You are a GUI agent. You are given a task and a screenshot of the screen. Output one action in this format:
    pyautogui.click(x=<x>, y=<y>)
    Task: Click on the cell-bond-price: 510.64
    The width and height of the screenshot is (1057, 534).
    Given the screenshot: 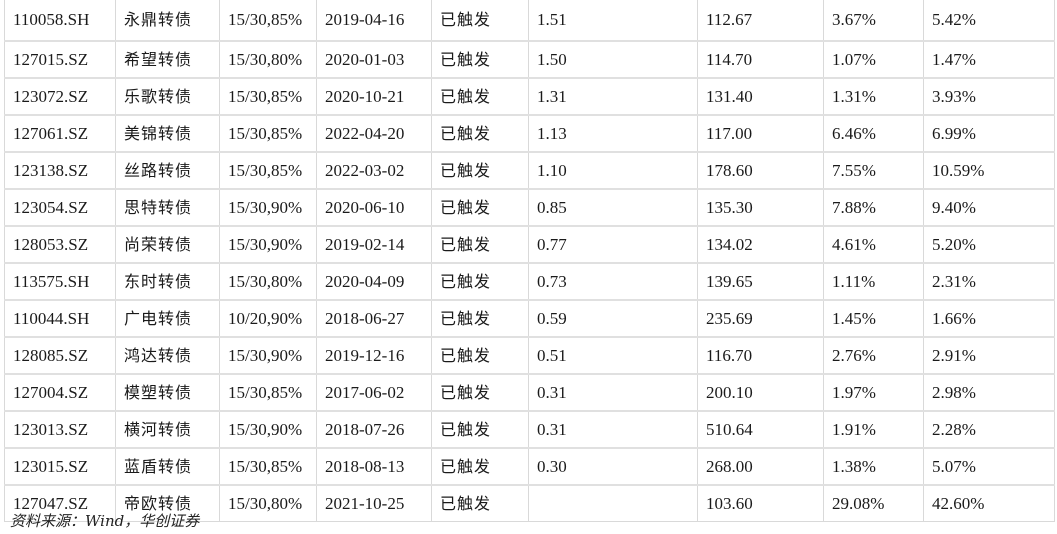 What is the action you would take?
    pyautogui.click(x=760, y=429)
    